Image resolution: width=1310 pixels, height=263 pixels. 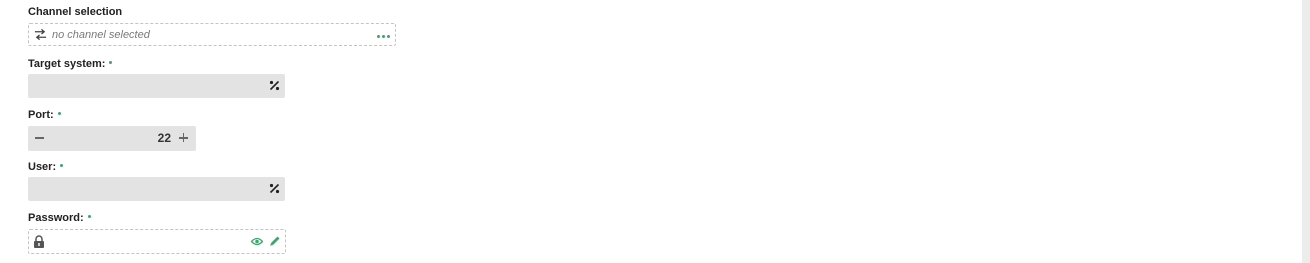 What do you see at coordinates (101, 35) in the screenshot?
I see `channel-placeholder: no channel selected` at bounding box center [101, 35].